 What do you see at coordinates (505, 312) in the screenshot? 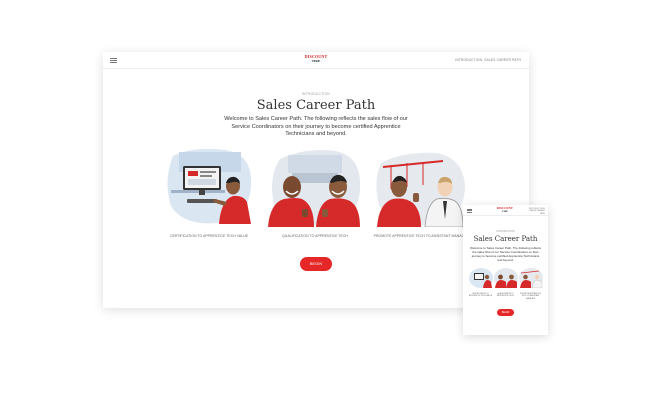
I see `mobile-begin-button: BEGIN` at bounding box center [505, 312].